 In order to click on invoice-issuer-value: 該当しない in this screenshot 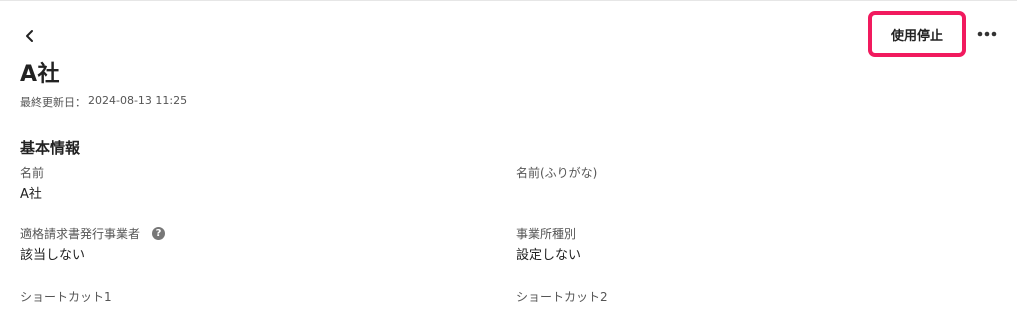, I will do `click(53, 255)`.